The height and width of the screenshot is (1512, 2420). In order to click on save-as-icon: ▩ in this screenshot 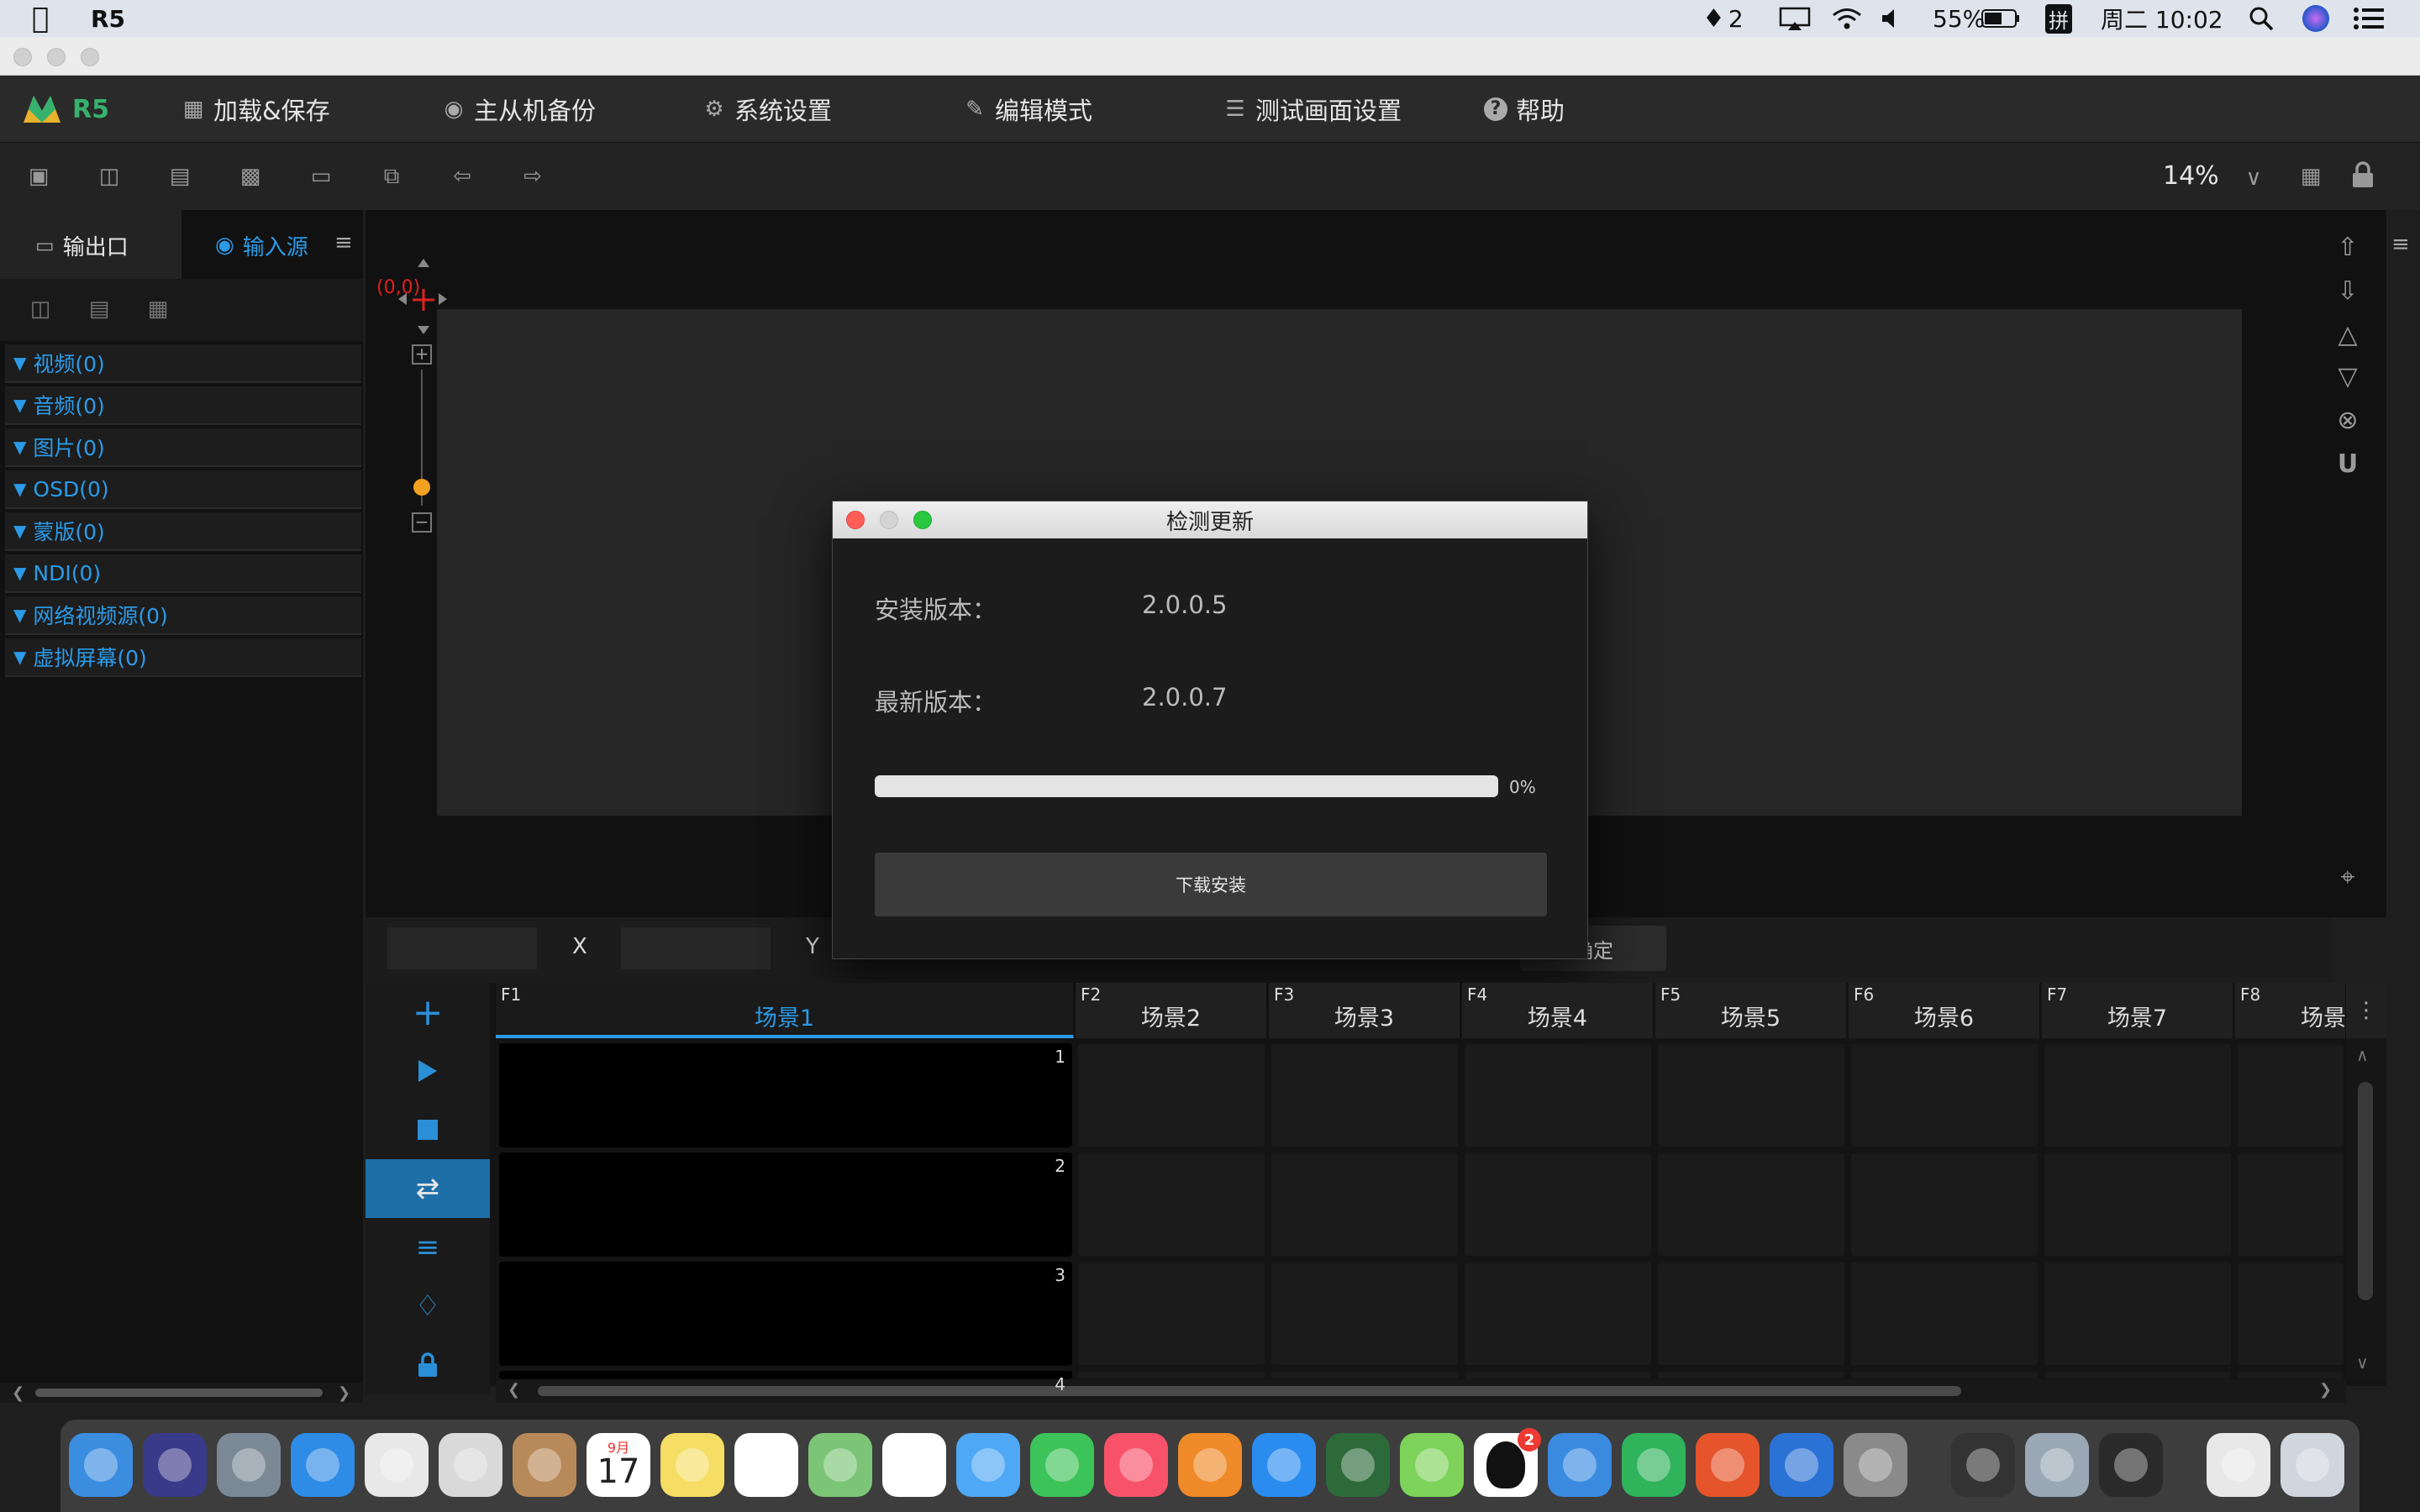, I will do `click(250, 176)`.